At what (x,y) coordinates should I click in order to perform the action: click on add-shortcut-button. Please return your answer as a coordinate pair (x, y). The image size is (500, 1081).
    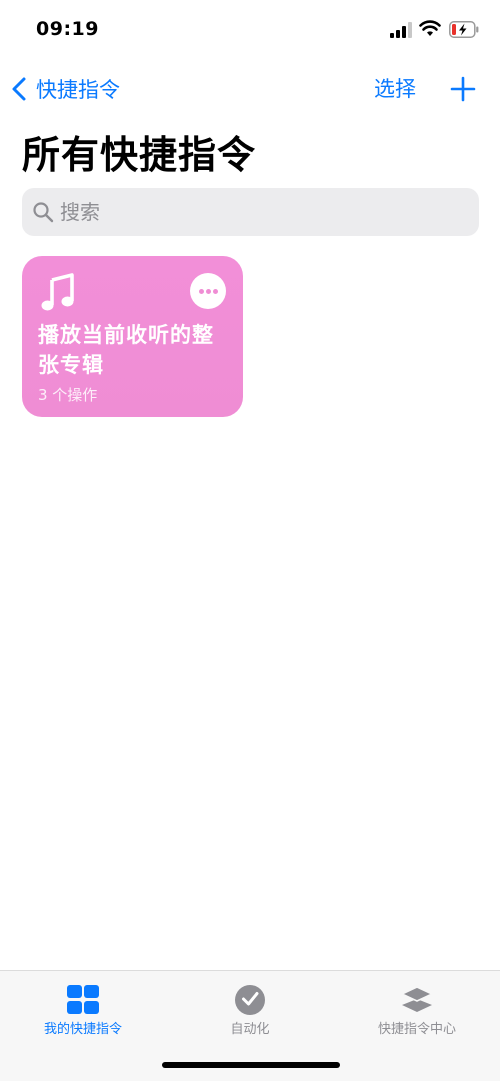
    Looking at the image, I should click on (463, 89).